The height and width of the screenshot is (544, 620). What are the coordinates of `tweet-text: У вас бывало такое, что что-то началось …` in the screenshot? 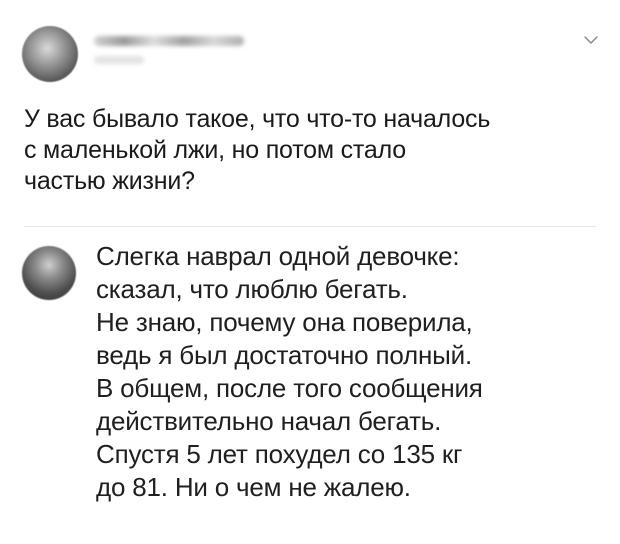 It's located at (257, 150).